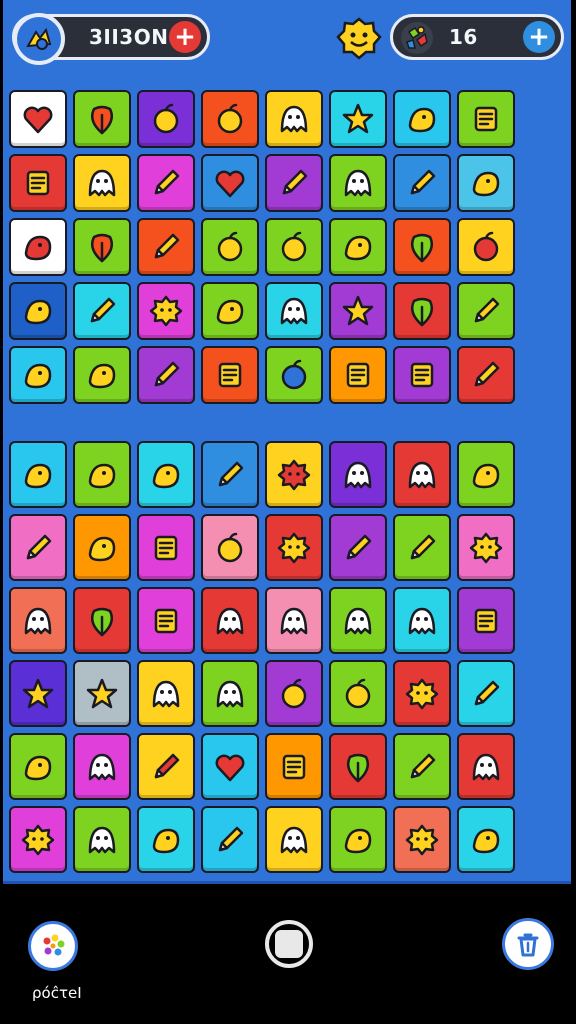 This screenshot has height=1024, width=576. What do you see at coordinates (39, 39) in the screenshot?
I see `player-avatar-icon` at bounding box center [39, 39].